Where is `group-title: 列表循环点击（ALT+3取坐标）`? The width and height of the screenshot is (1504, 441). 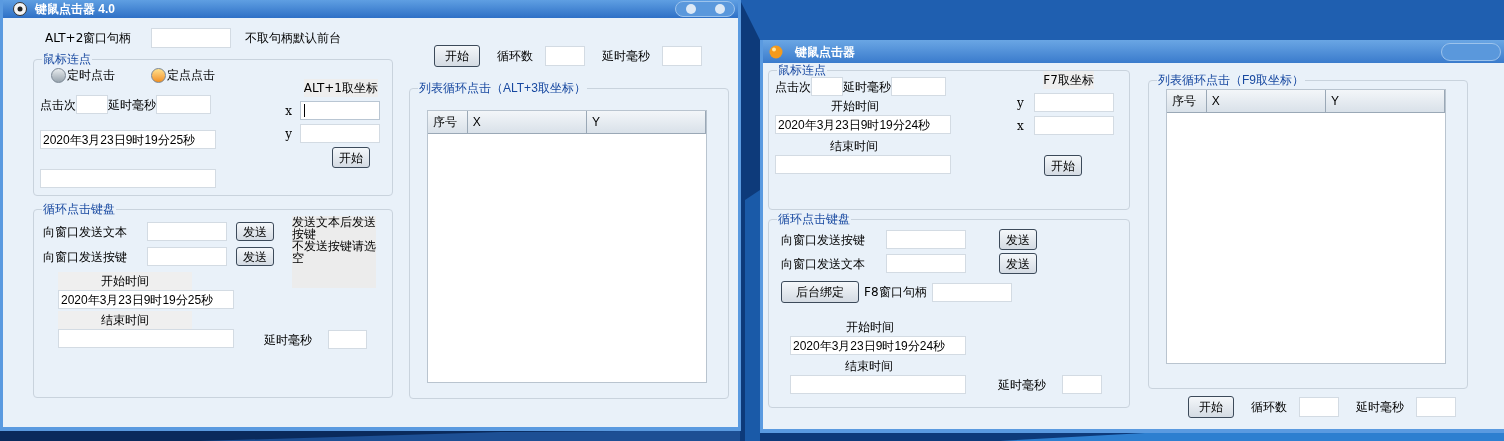
group-title: 列表循环点击（ALT+3取坐标） is located at coordinates (502, 88).